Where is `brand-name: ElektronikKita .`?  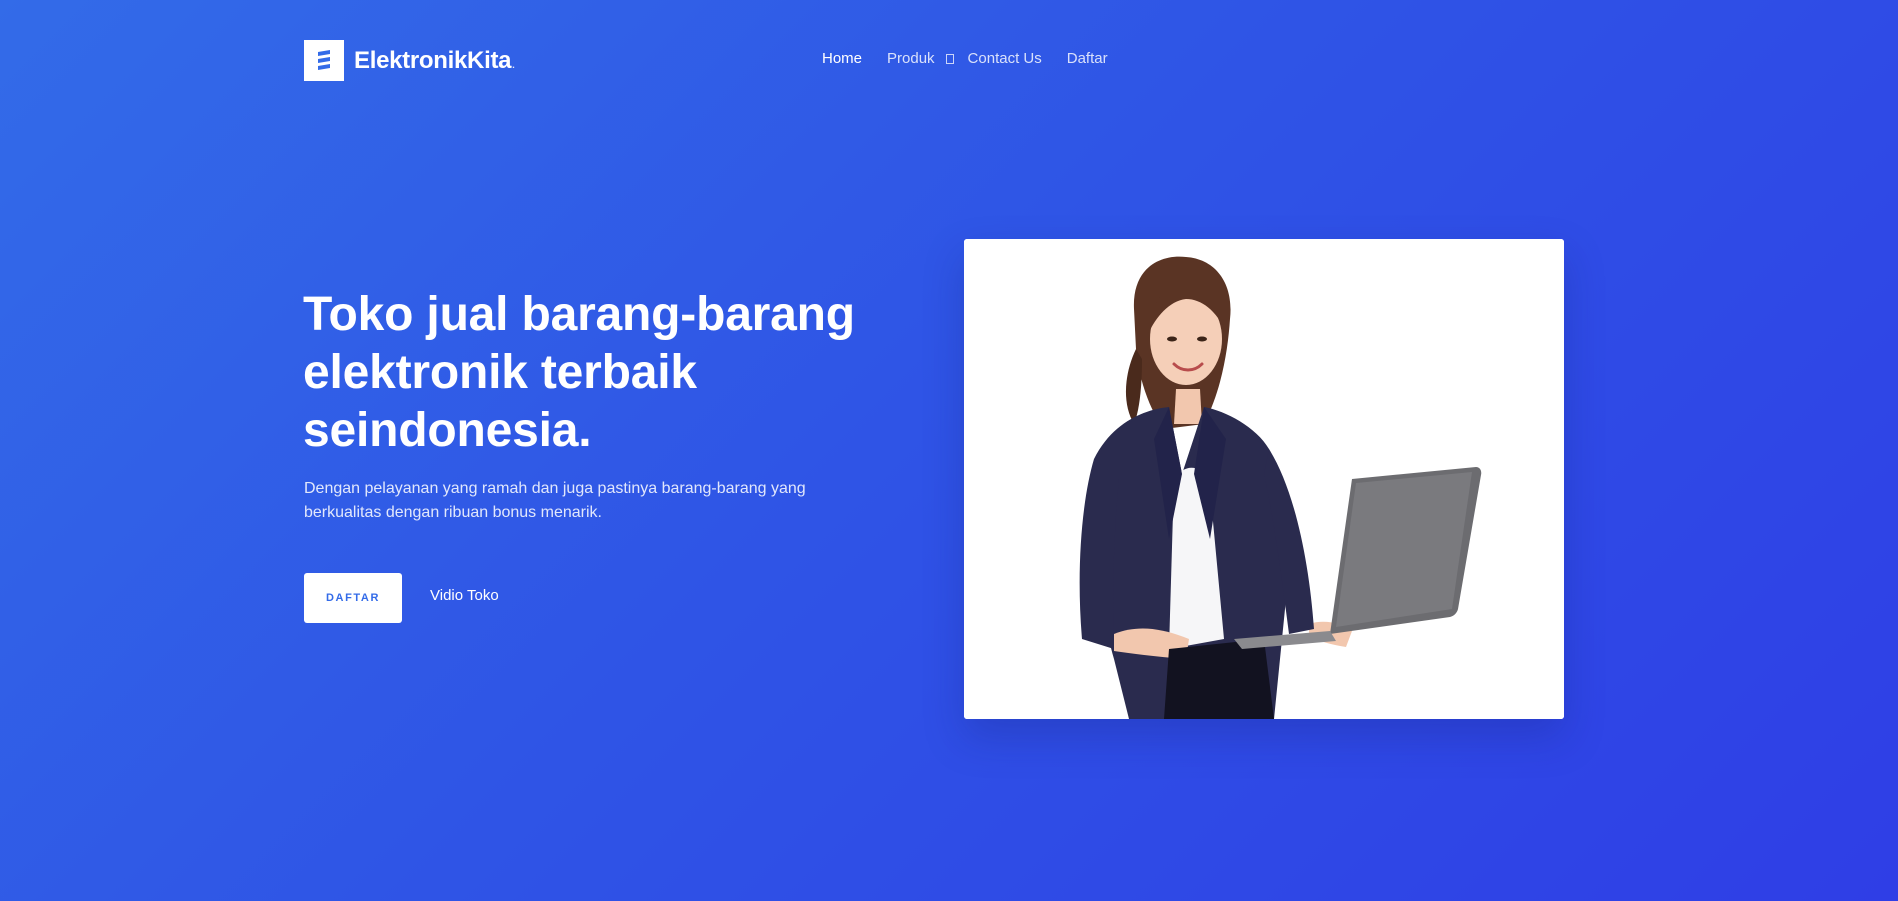
brand-name: ElektronikKita . is located at coordinates (434, 60).